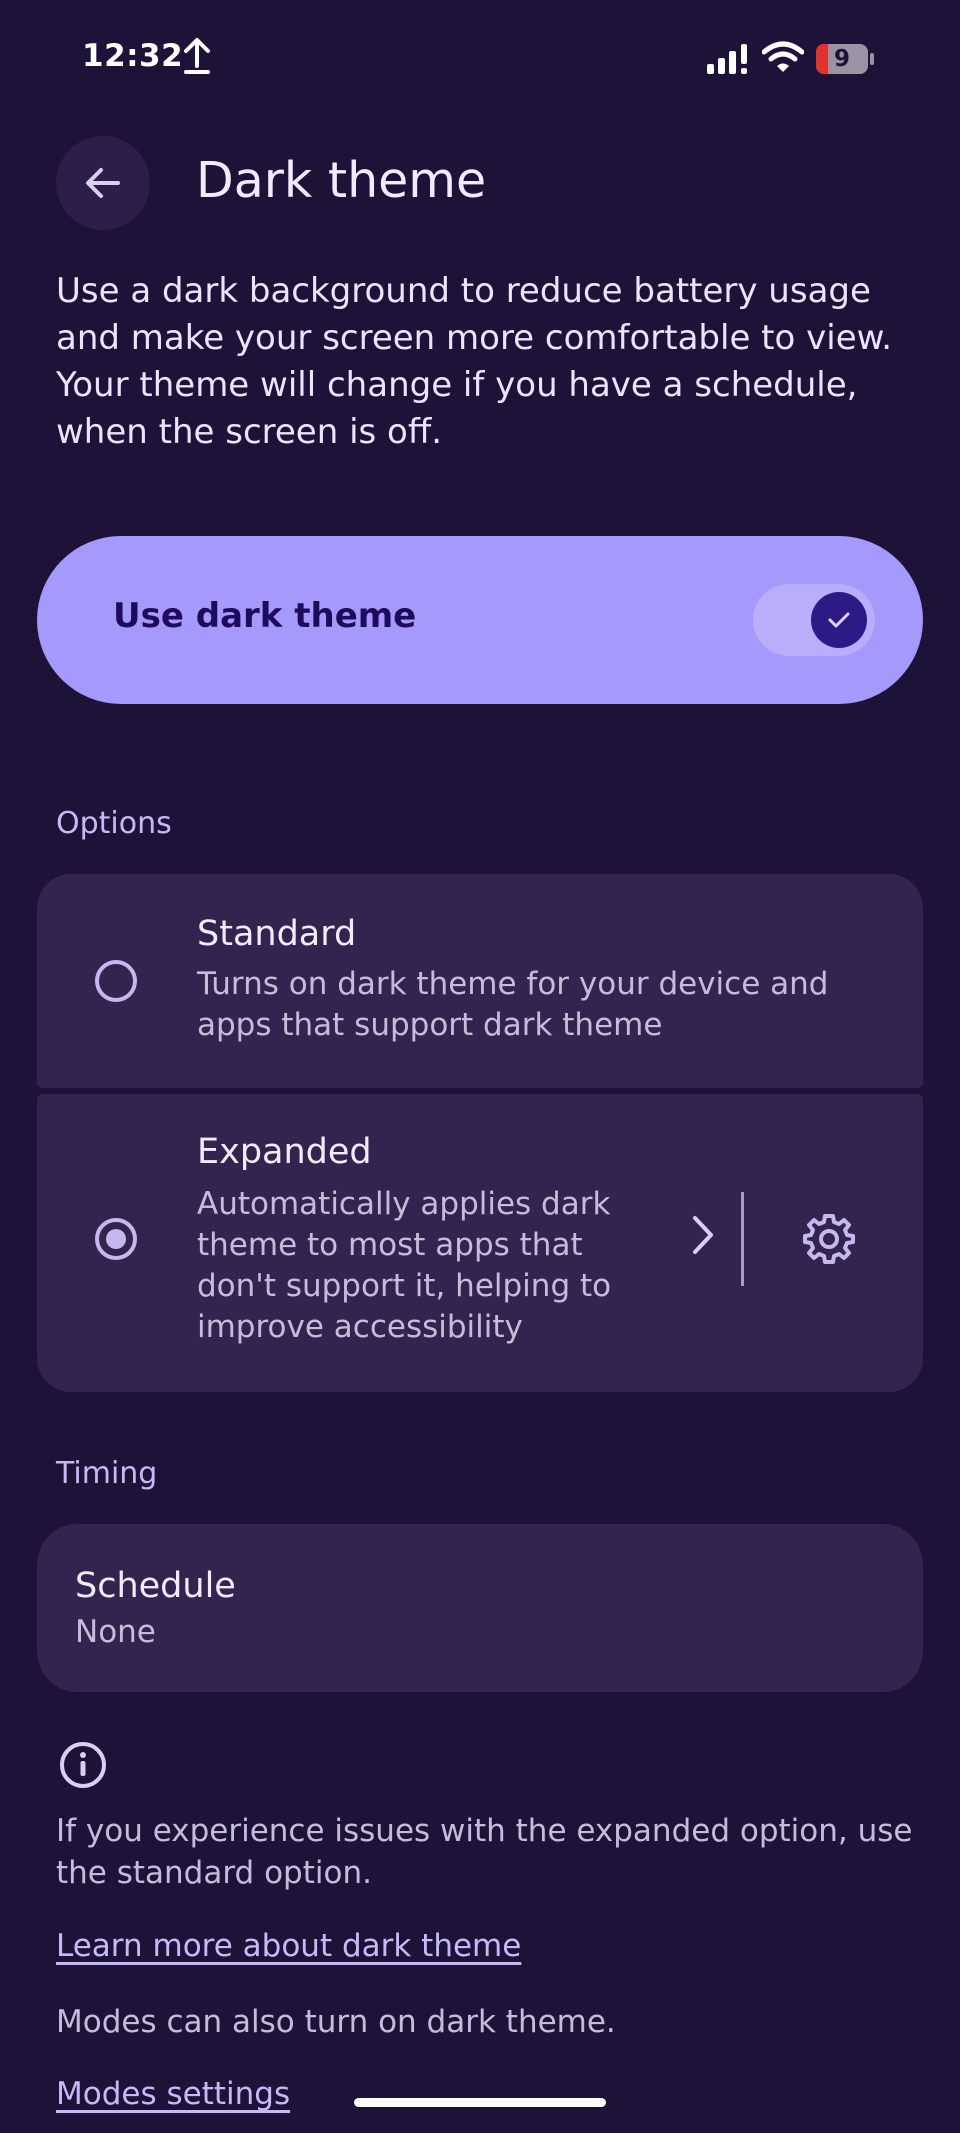 The height and width of the screenshot is (2133, 960). I want to click on back-button, so click(103, 183).